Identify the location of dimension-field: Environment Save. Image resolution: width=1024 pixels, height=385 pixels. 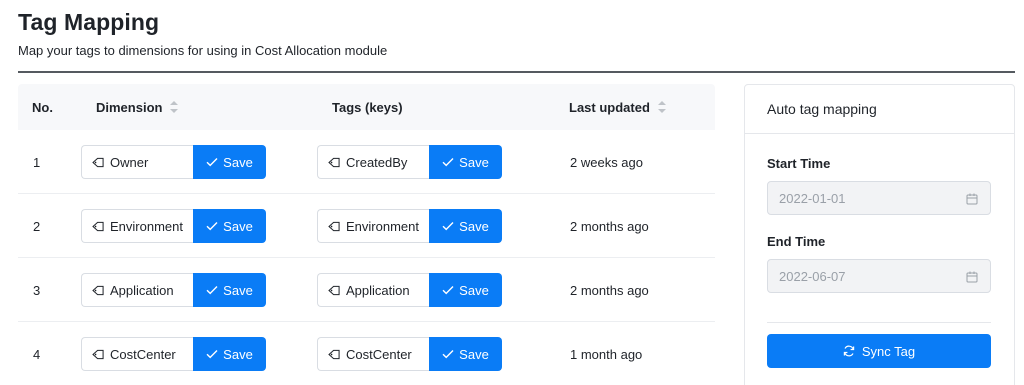
(173, 226).